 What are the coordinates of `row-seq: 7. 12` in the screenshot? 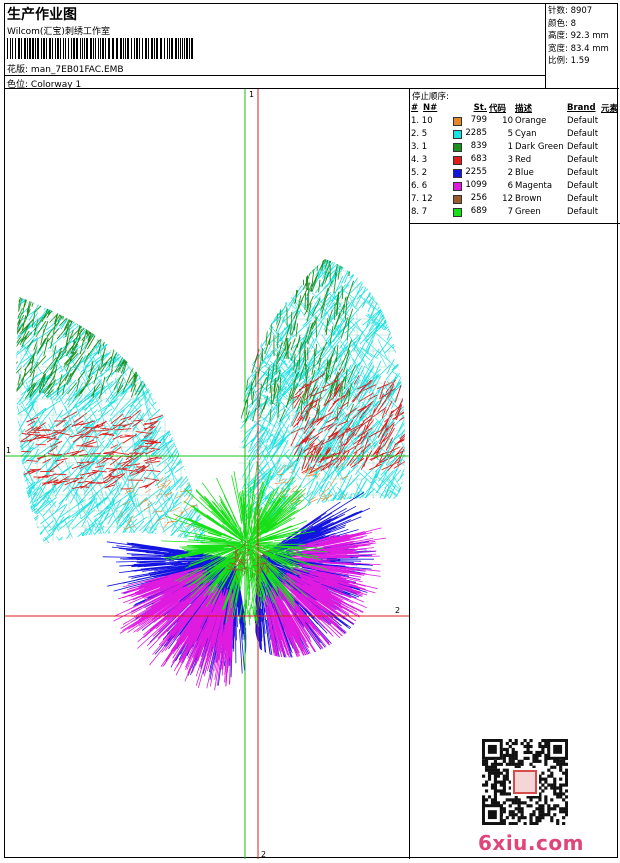 It's located at (422, 198).